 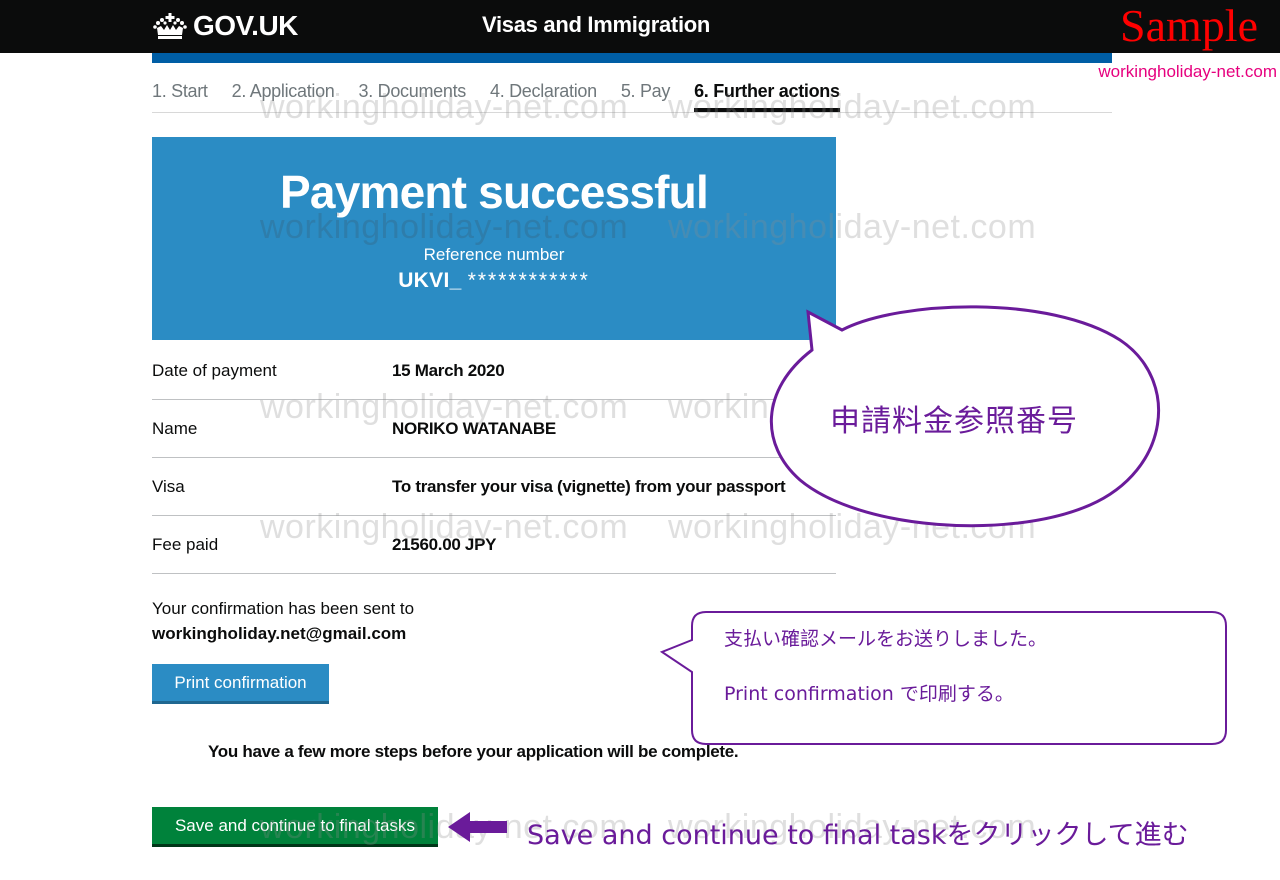 What do you see at coordinates (1187, 71) in the screenshot?
I see `site-url-label: workingholiday-net.com` at bounding box center [1187, 71].